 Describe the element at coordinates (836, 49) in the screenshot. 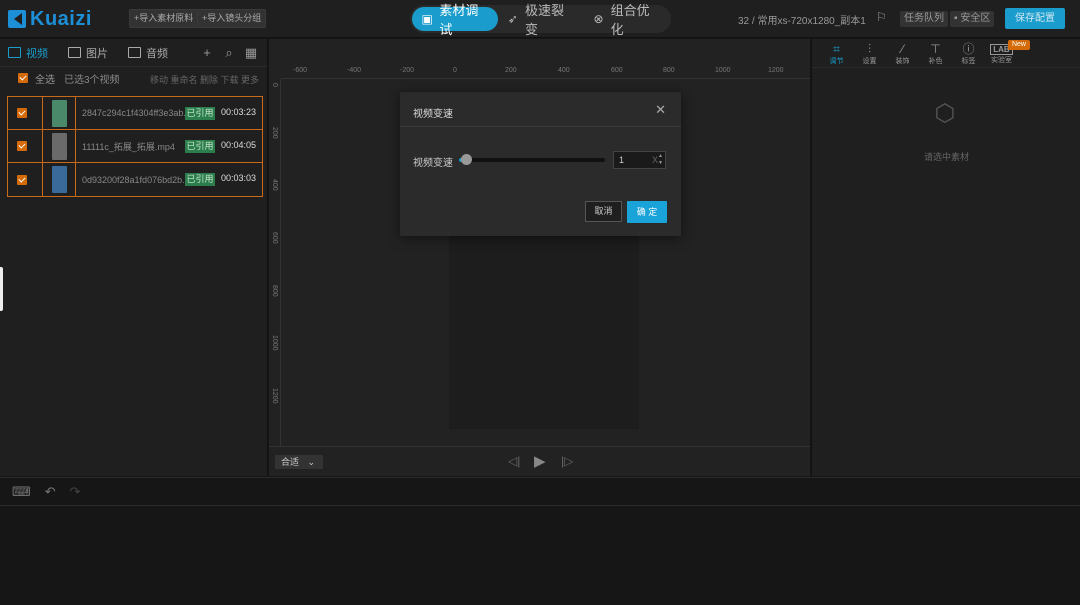

I see `crop-icon: ⌗` at that location.